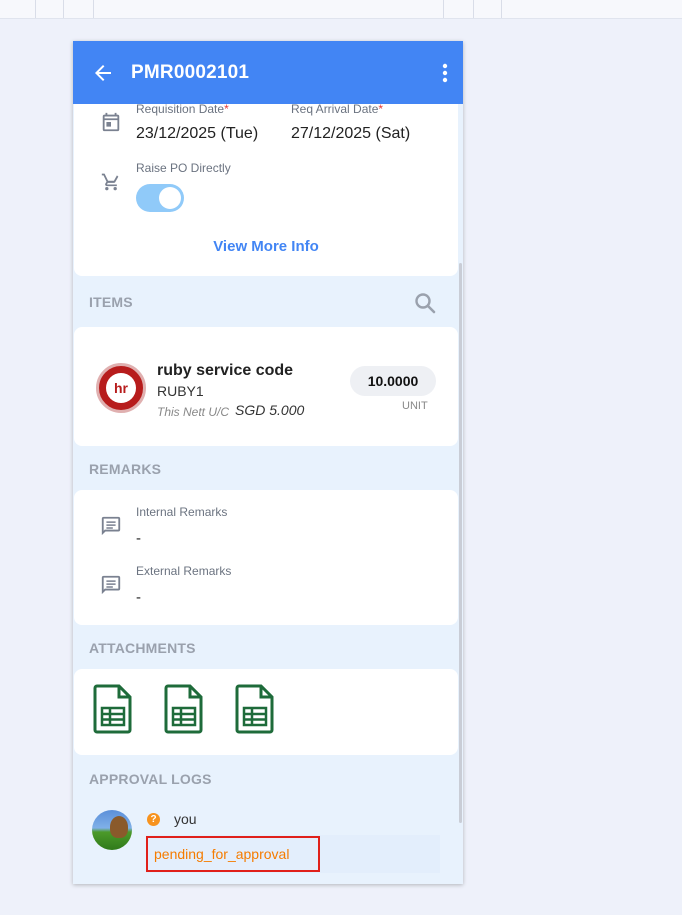 This screenshot has width=682, height=915. What do you see at coordinates (150, 779) in the screenshot?
I see `approval-logs-section-title: APPROVAL LOGS` at bounding box center [150, 779].